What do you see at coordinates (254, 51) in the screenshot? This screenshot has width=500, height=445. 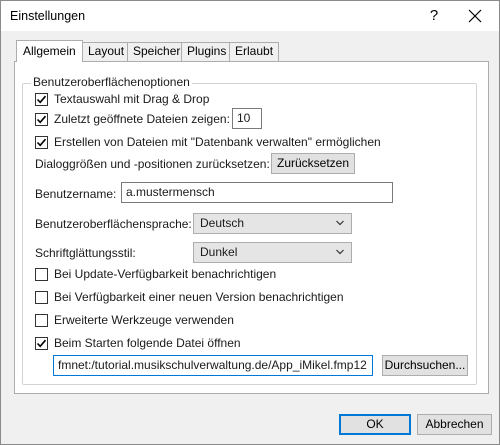 I see `tab-erlaubt: Erlaubt` at bounding box center [254, 51].